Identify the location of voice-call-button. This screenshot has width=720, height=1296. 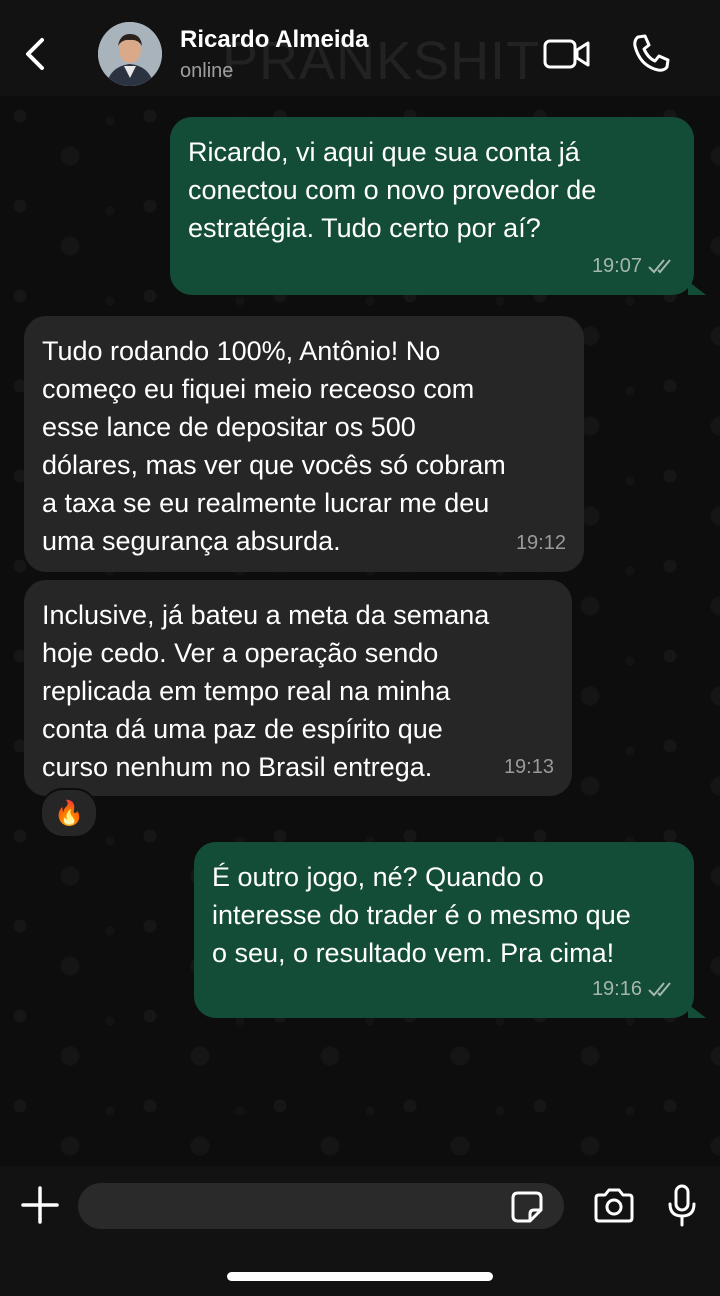
(651, 53).